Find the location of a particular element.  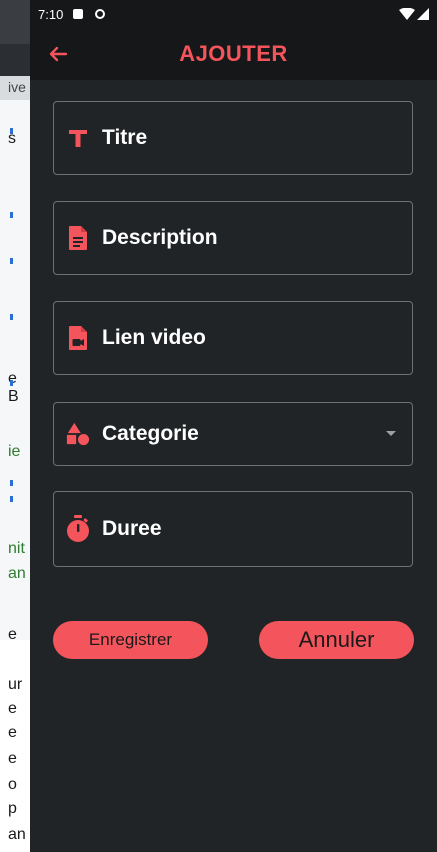

status-time: 7:10 is located at coordinates (51, 14).